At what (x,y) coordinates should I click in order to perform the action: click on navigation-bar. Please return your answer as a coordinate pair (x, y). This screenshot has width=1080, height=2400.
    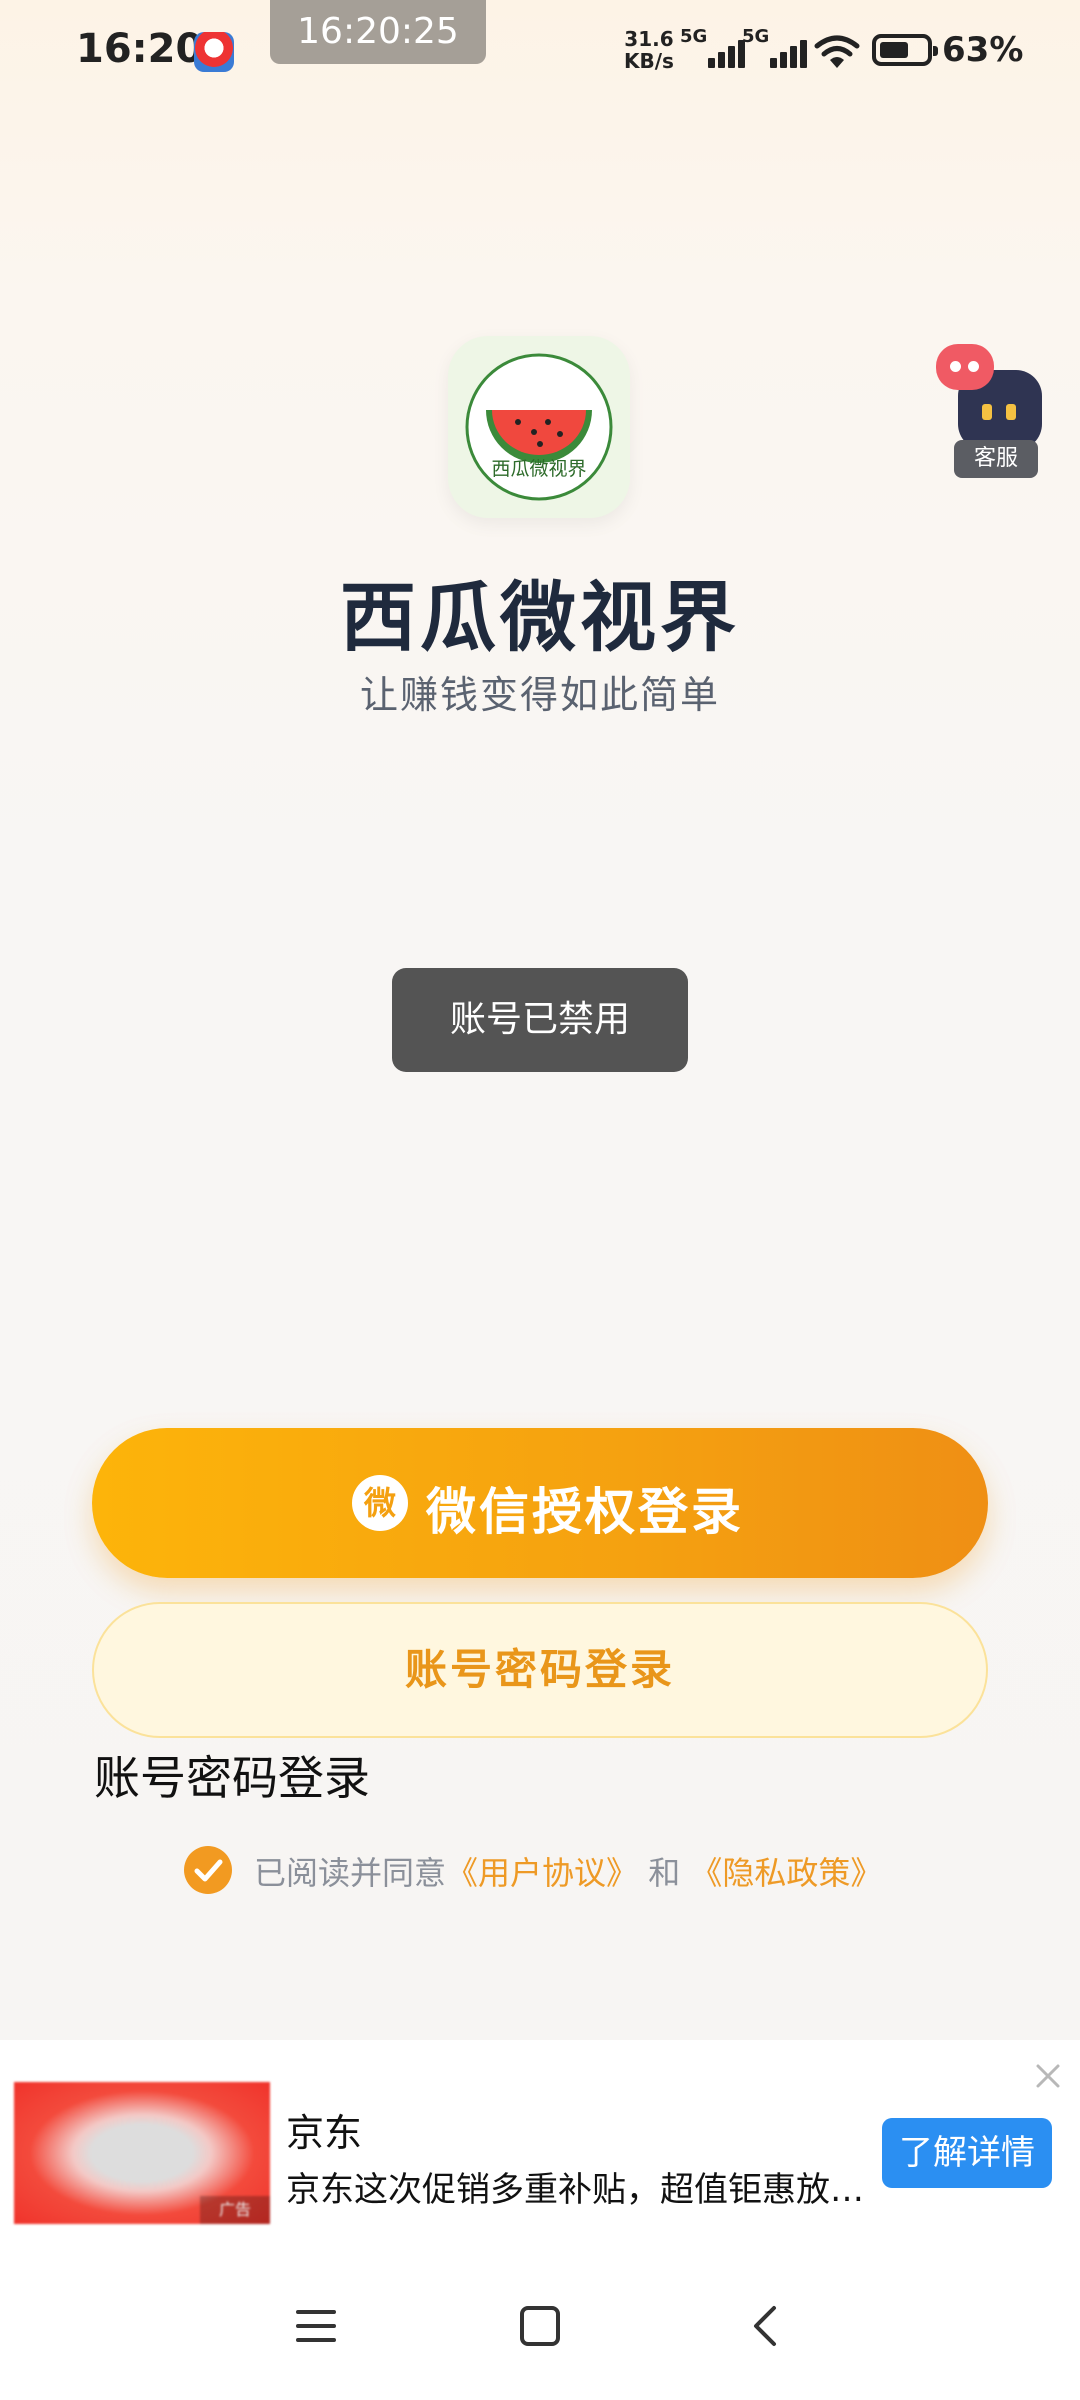
    Looking at the image, I should click on (540, 2330).